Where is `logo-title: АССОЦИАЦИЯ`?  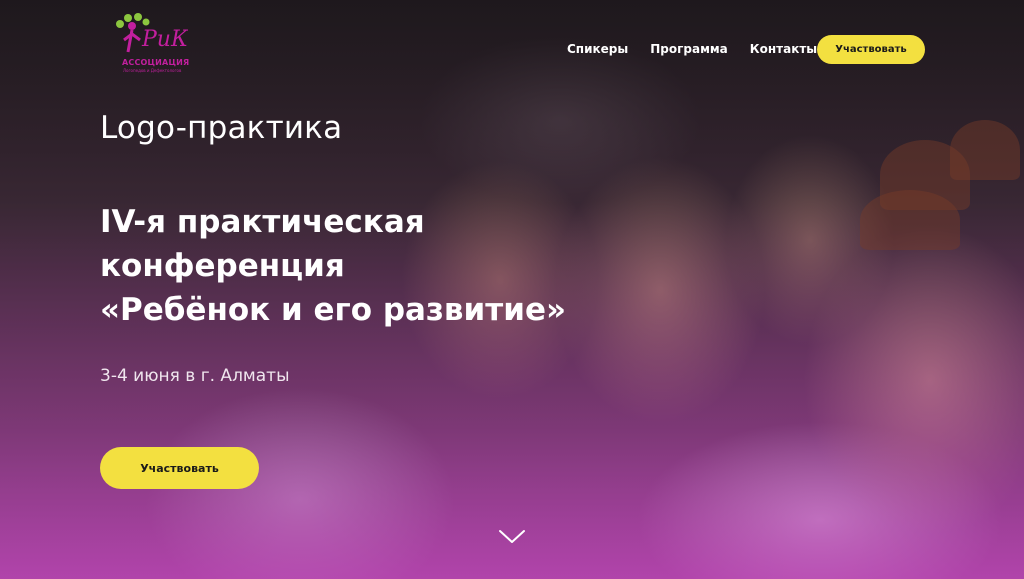 logo-title: АССОЦИАЦИЯ is located at coordinates (156, 62).